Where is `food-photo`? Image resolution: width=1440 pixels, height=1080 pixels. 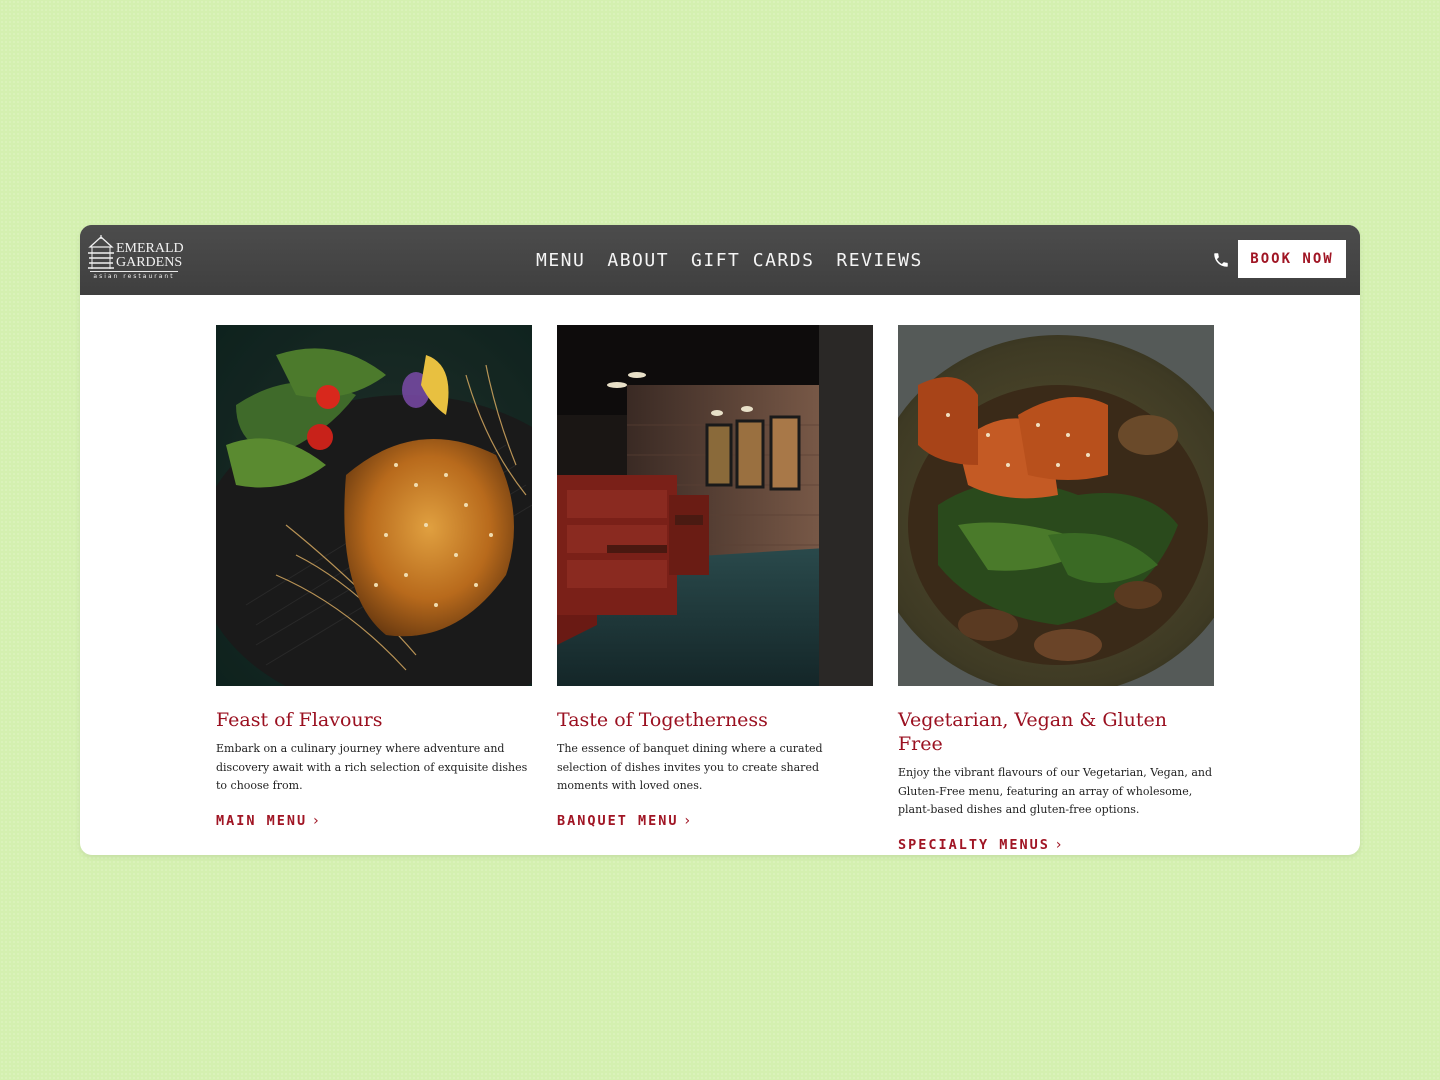 food-photo is located at coordinates (374, 505).